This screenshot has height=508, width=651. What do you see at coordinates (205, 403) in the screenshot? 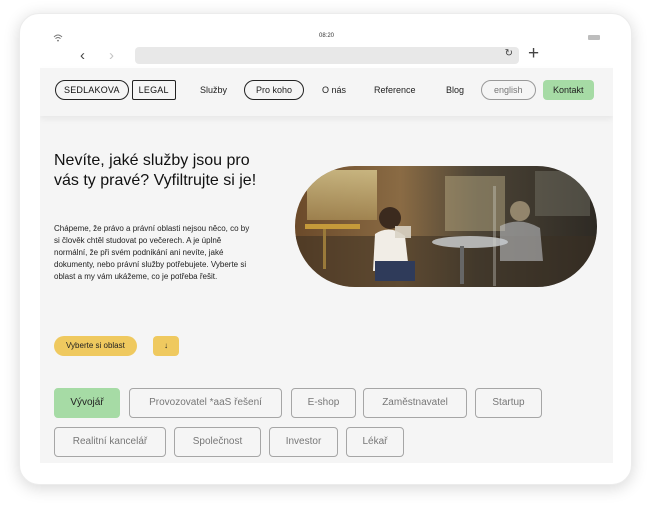
I see `filter-tag-provozovatel-aas: Provozovatel *aaS řešení` at bounding box center [205, 403].